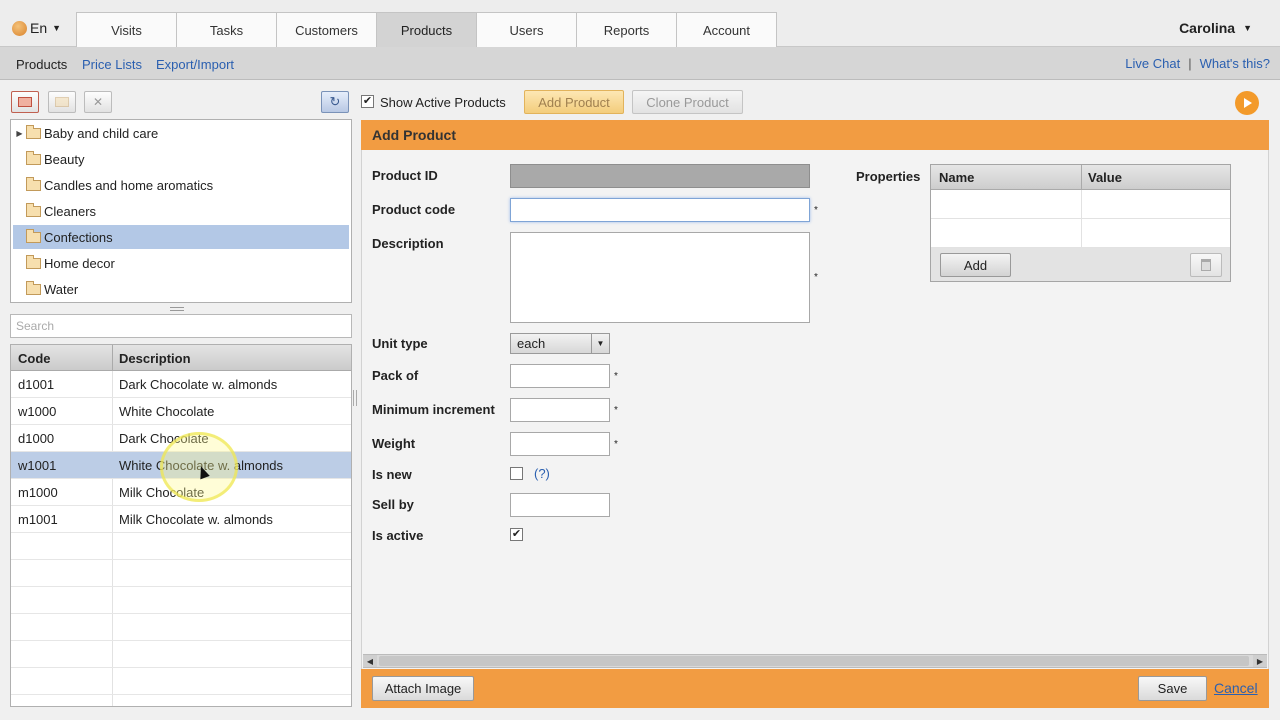 Image resolution: width=1280 pixels, height=720 pixels. What do you see at coordinates (423, 688) in the screenshot?
I see `attach-image-button: Attach Image` at bounding box center [423, 688].